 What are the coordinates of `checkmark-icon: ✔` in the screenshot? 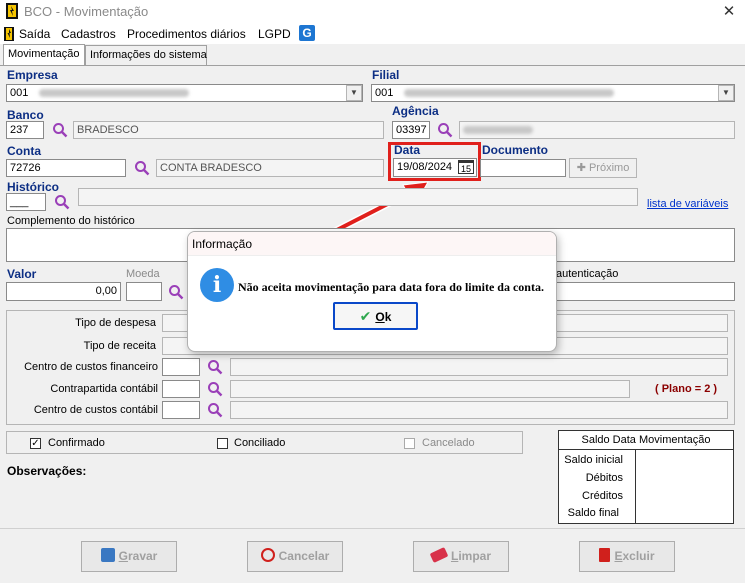 It's located at (365, 316).